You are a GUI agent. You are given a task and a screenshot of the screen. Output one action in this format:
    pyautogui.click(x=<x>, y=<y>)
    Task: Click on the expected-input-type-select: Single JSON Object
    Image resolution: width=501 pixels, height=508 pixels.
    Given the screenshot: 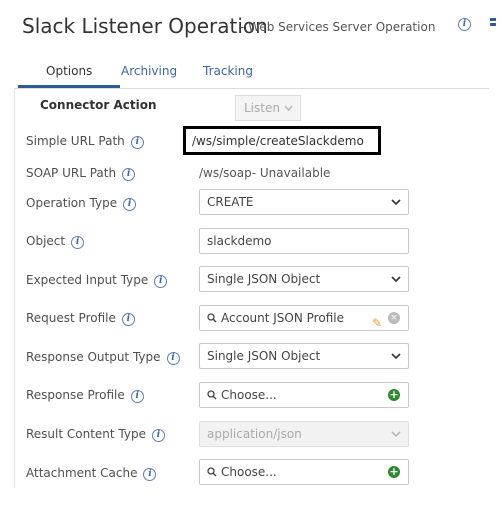 What is the action you would take?
    pyautogui.click(x=304, y=279)
    